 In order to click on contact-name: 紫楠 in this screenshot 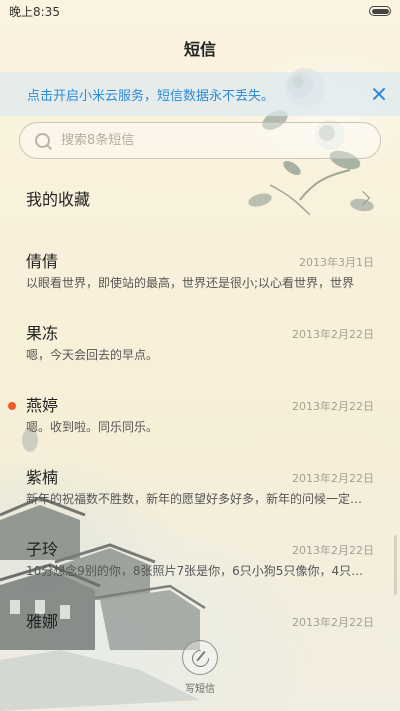, I will do `click(42, 477)`.